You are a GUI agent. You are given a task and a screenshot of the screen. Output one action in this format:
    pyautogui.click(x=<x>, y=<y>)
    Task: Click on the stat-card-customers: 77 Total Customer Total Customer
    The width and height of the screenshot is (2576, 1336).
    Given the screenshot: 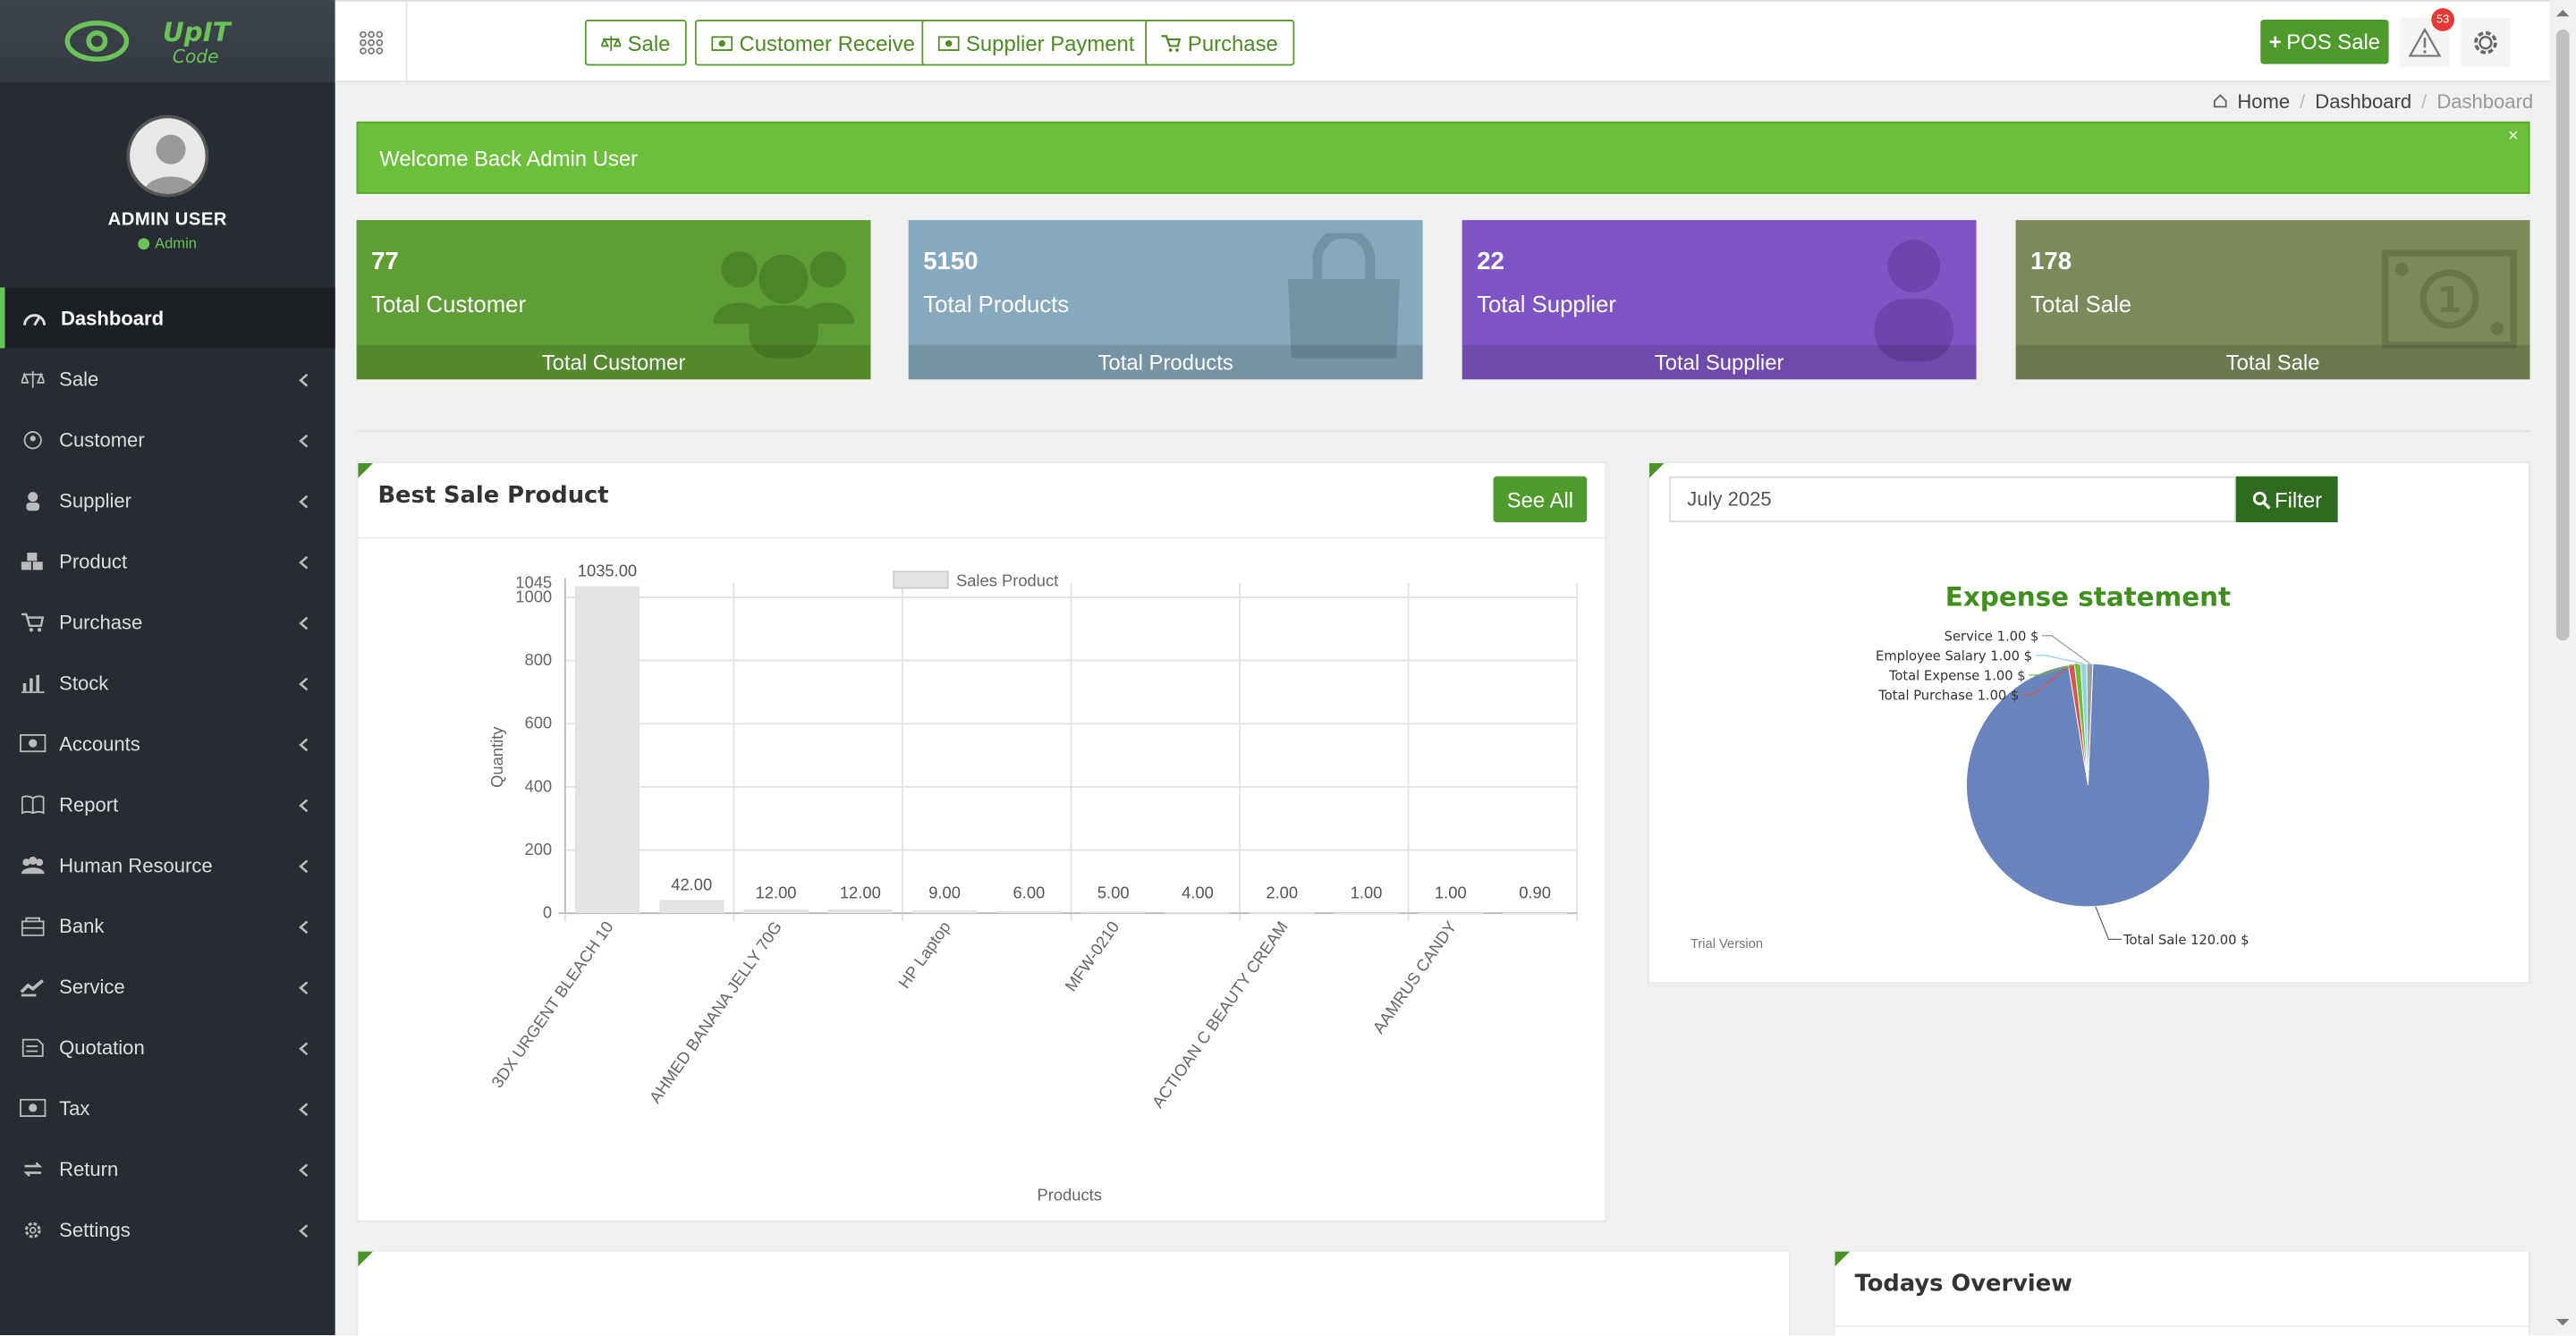 What is the action you would take?
    pyautogui.click(x=614, y=299)
    